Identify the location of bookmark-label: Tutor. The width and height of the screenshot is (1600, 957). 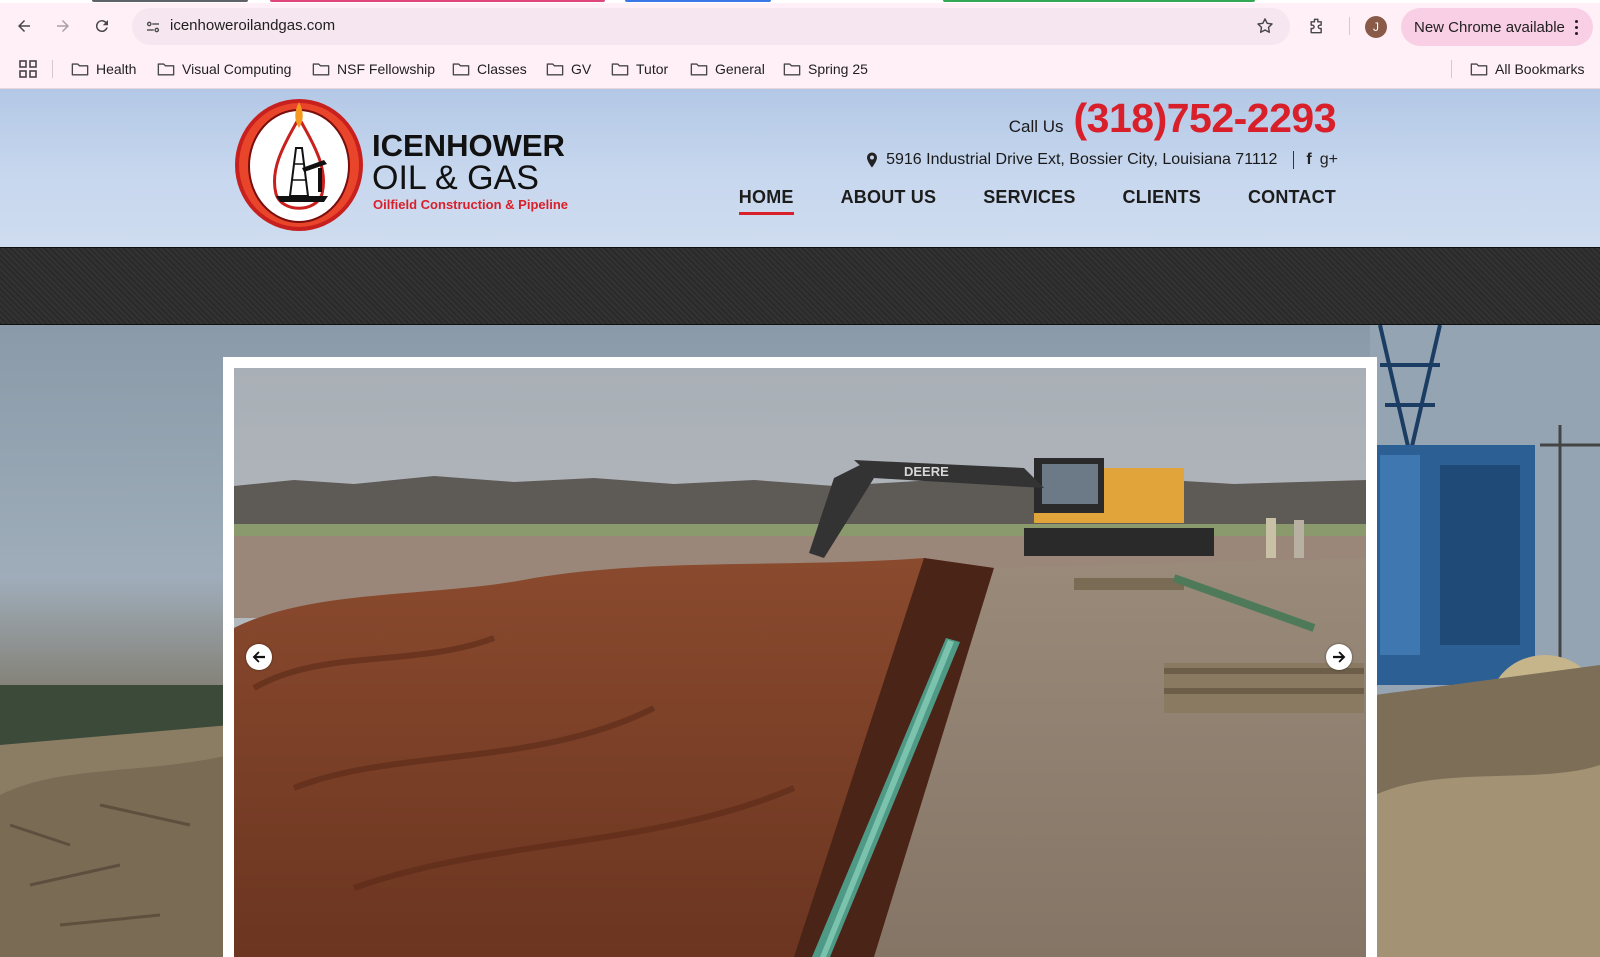
(652, 69).